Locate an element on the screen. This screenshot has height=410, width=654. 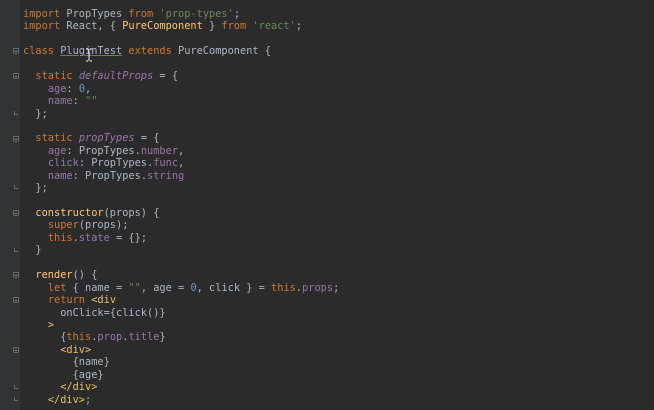
code-token: {name} is located at coordinates (66, 362).